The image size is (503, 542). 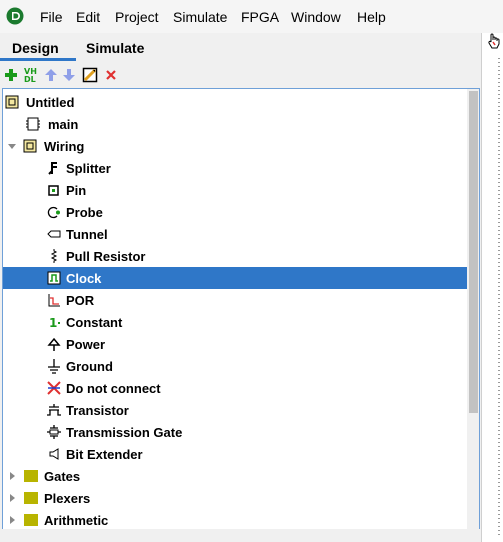 I want to click on tree-item-bit-extender: Bit Extender, so click(x=235, y=454).